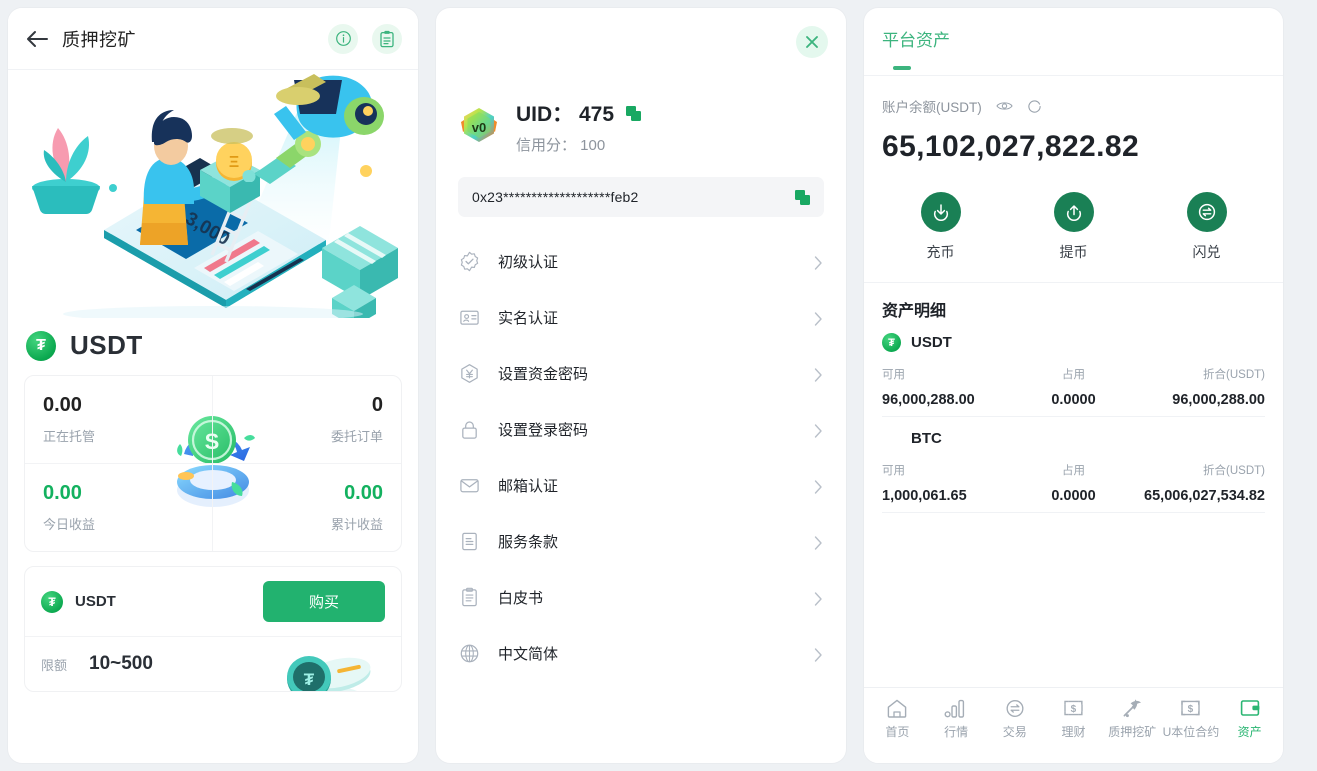 The image size is (1317, 771). Describe the element at coordinates (469, 429) in the screenshot. I see `lock-icon` at that location.